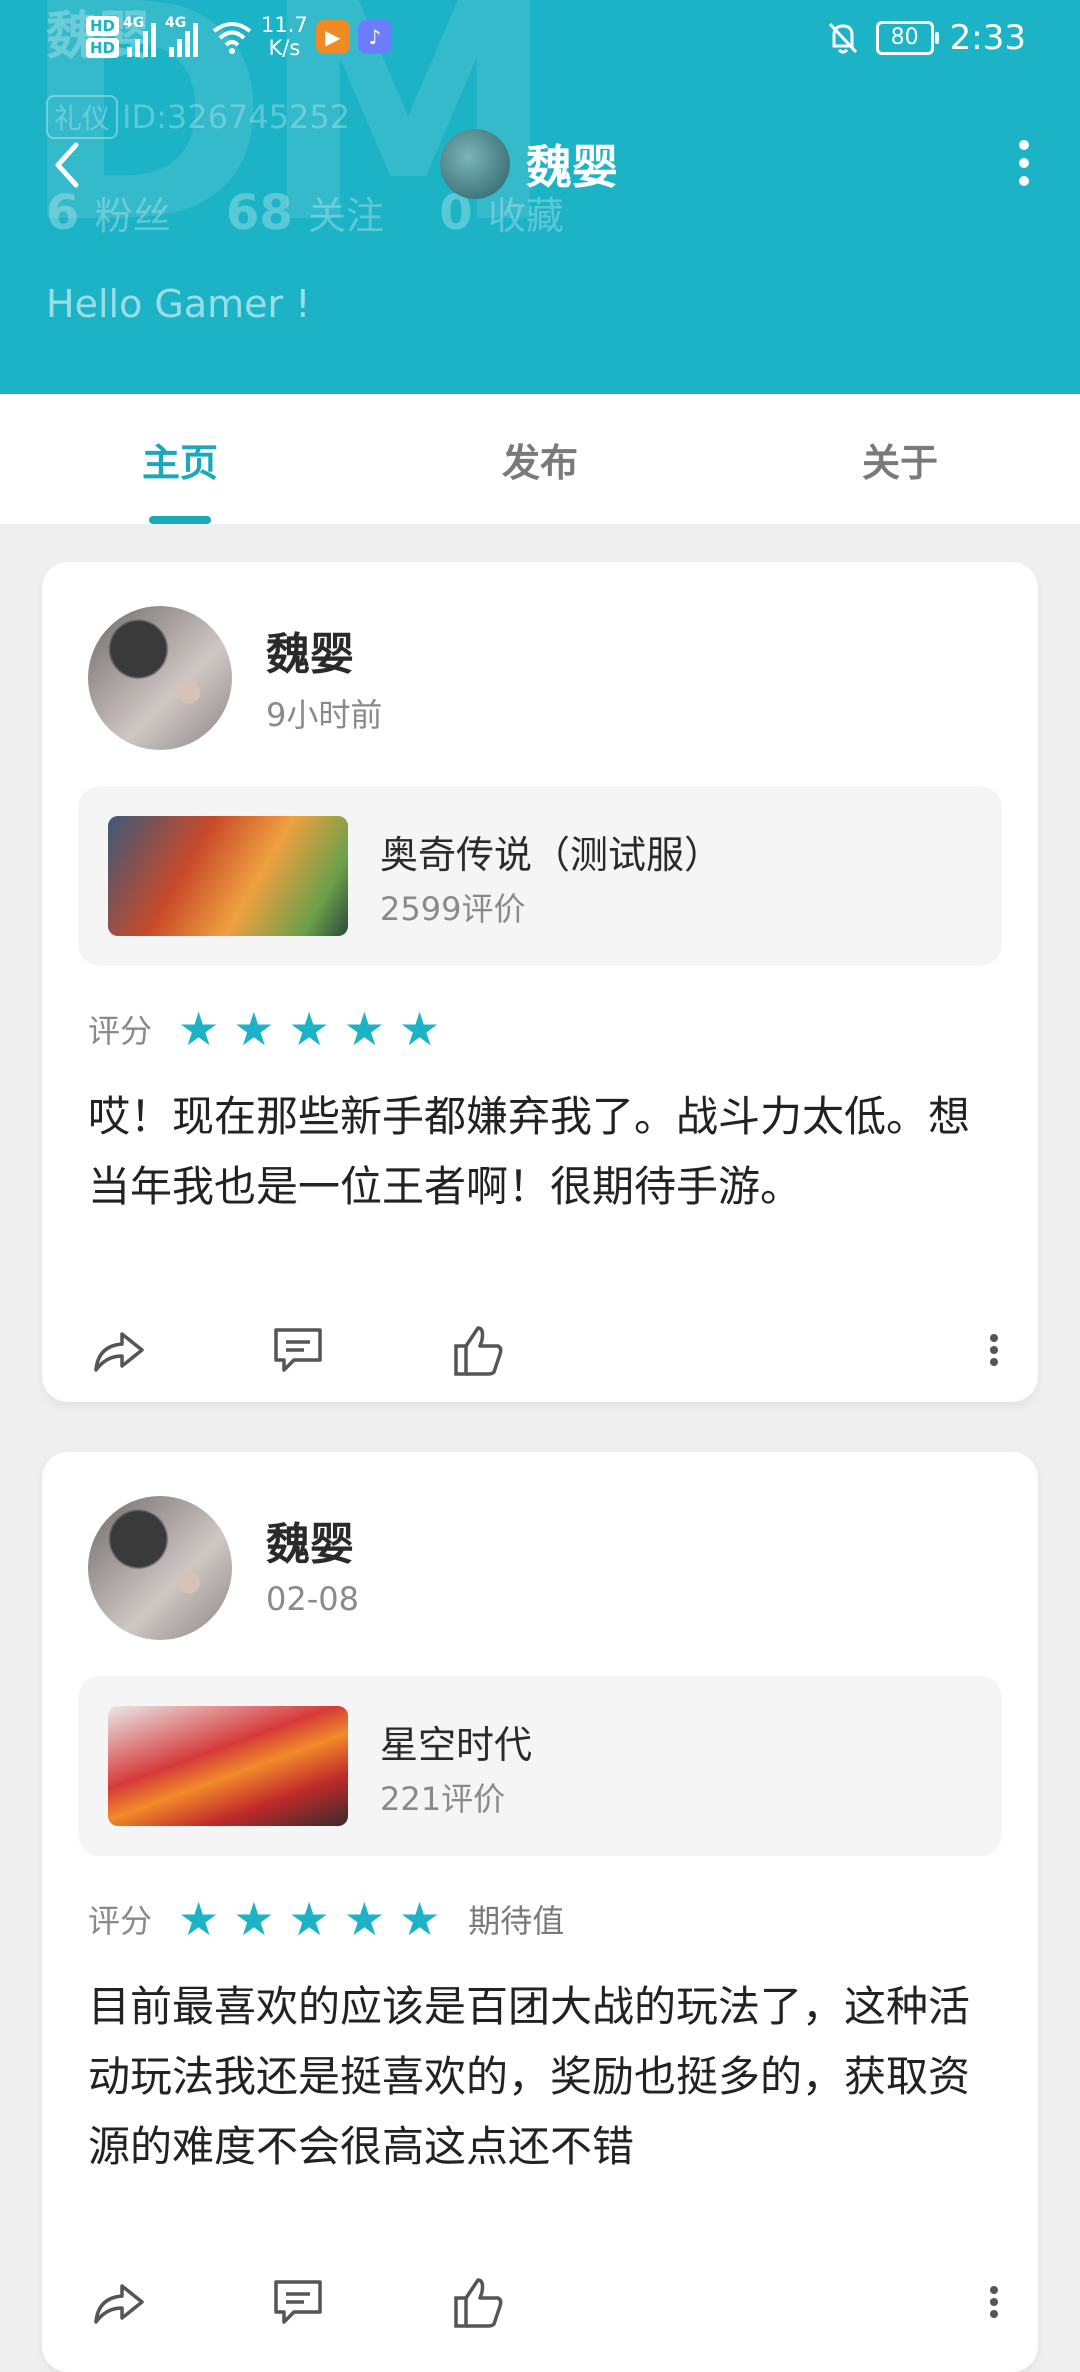 This screenshot has height=2372, width=1080. Describe the element at coordinates (180, 459) in the screenshot. I see `tab-home: 主页` at that location.